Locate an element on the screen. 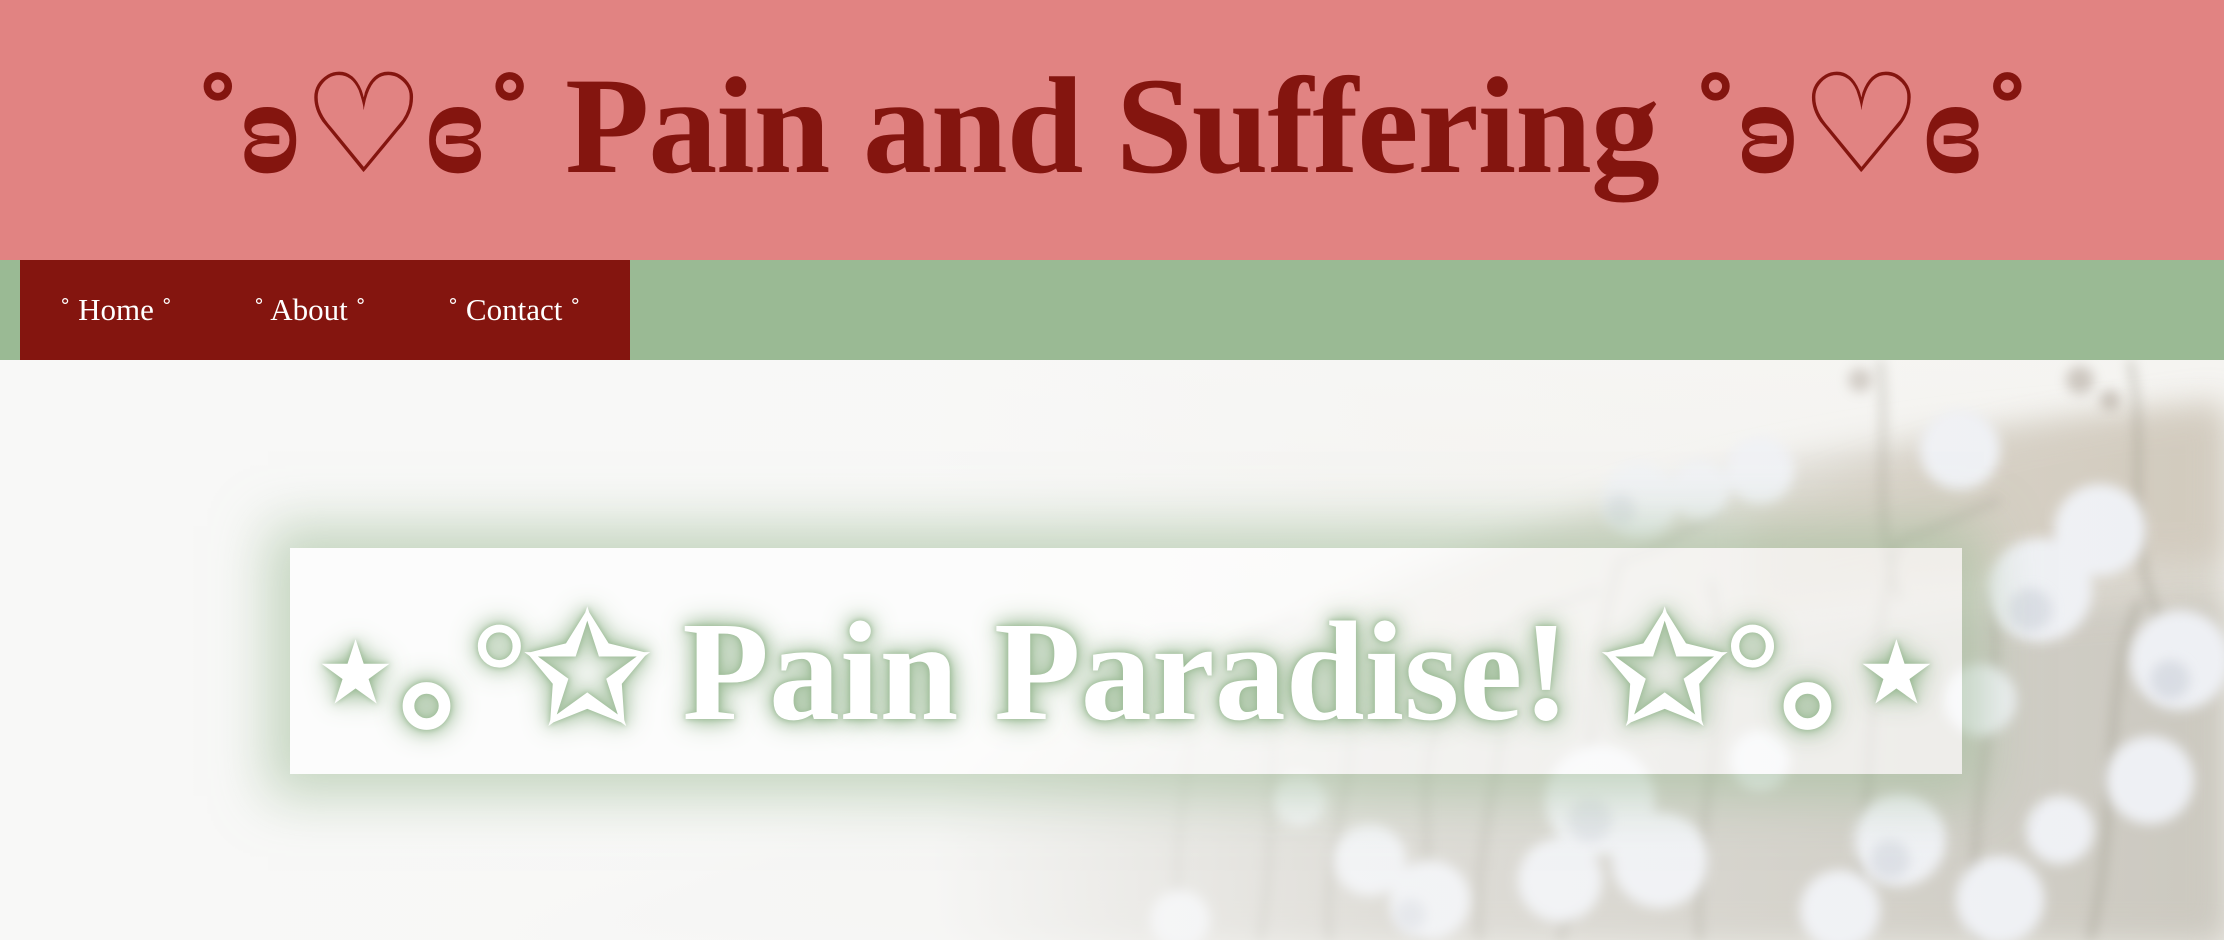 The width and height of the screenshot is (2224, 940). nav-link-contact: ˚ Contact ˚ is located at coordinates (514, 310).